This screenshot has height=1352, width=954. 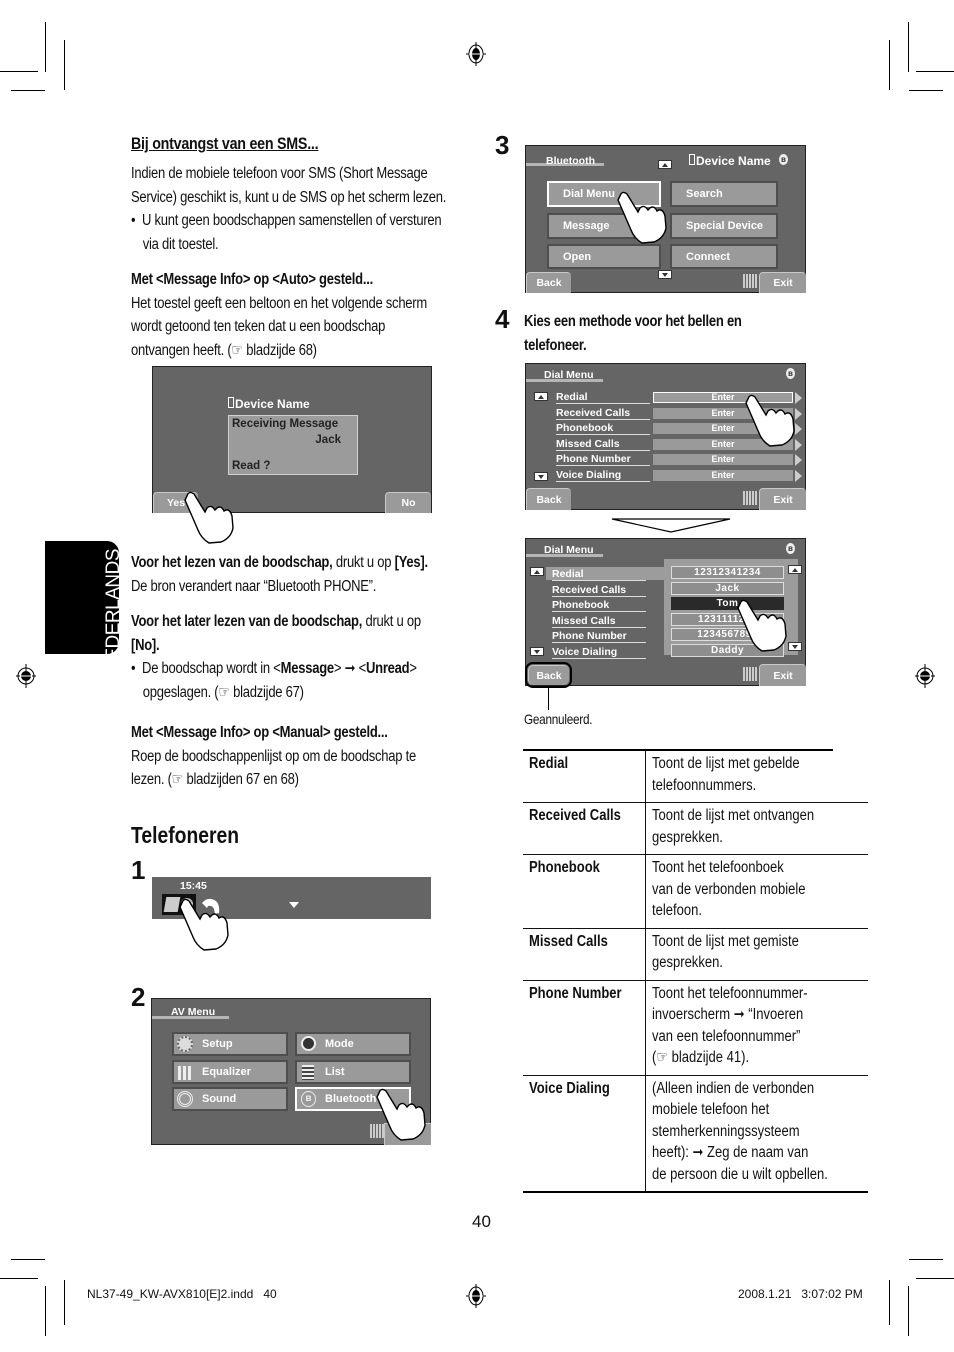 I want to click on connect-button: Connect, so click(x=724, y=256).